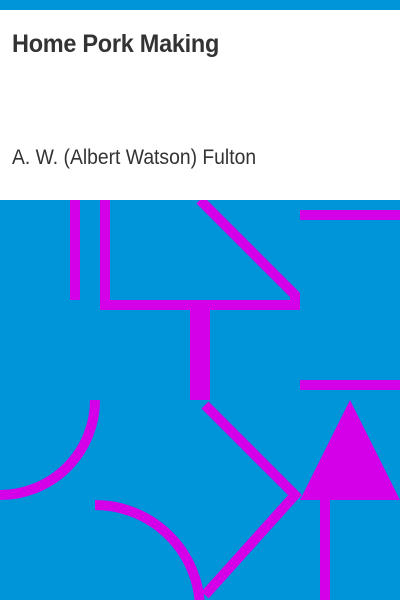  Describe the element at coordinates (325, 550) in the screenshot. I see `art-arrow-shaft` at that location.